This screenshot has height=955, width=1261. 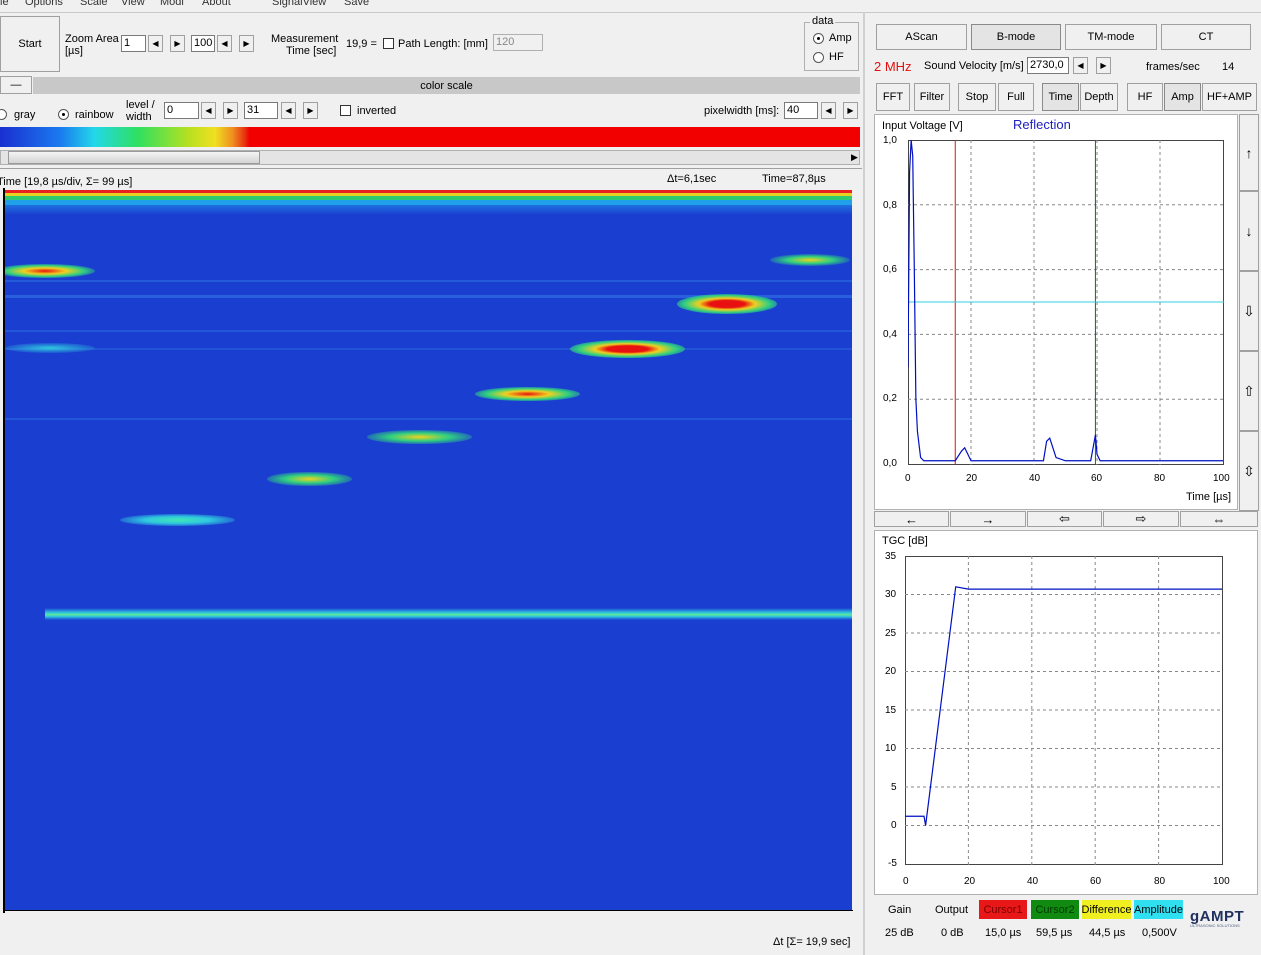 I want to click on data-amp-radio, so click(x=818, y=38).